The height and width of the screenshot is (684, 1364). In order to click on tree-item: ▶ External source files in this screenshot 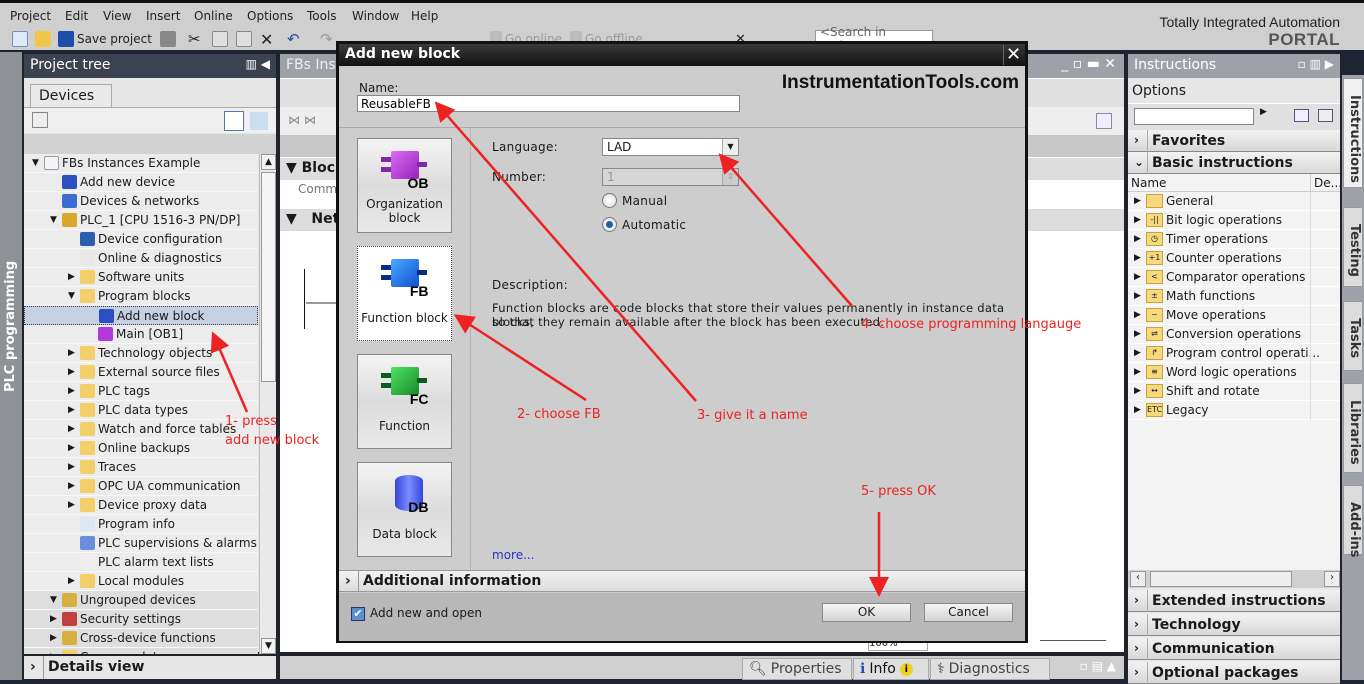, I will do `click(141, 372)`.